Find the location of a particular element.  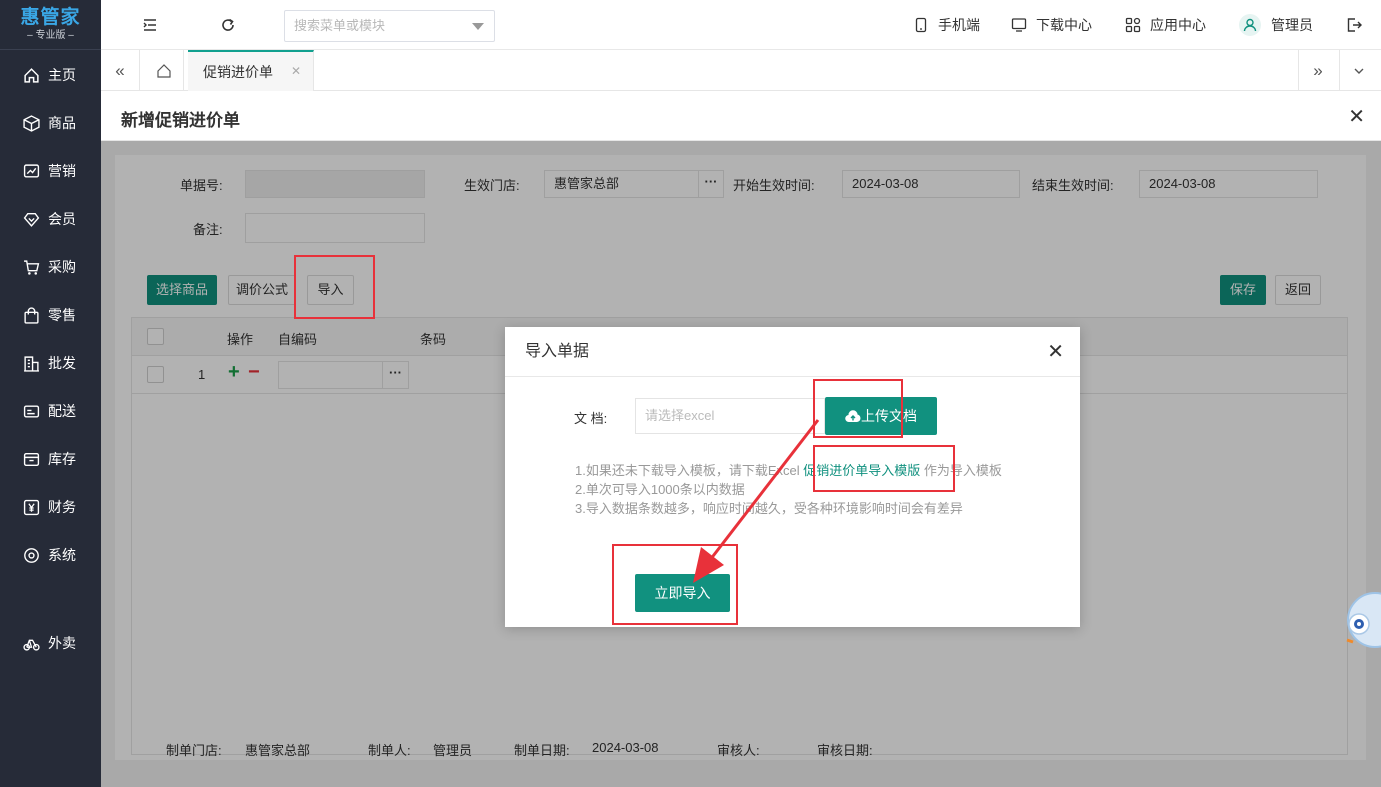

apps-icon is located at coordinates (1133, 25).